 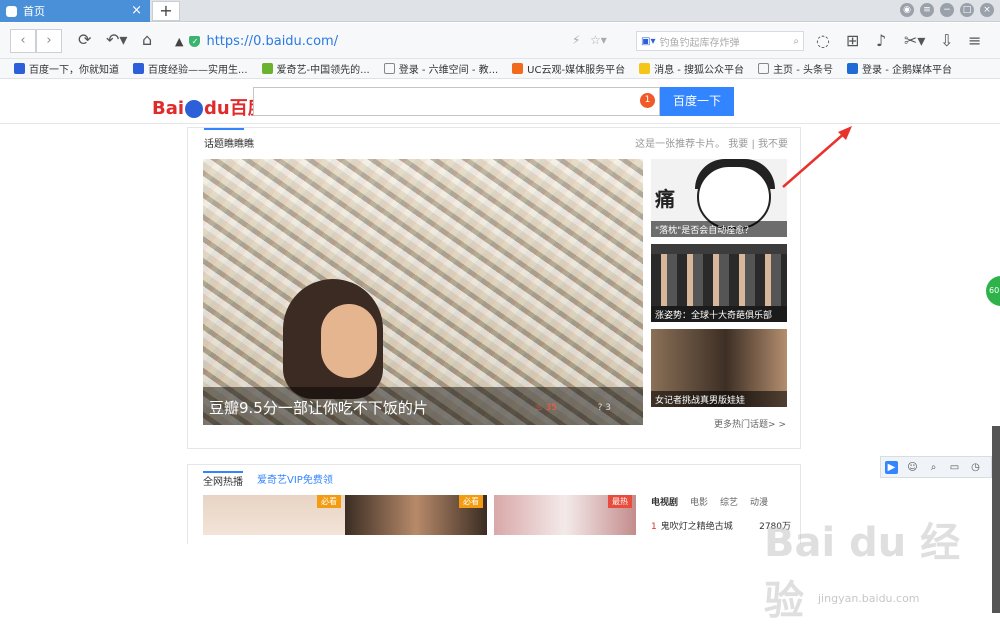 What do you see at coordinates (500, 11) in the screenshot?
I see `tab-bar: 首页 × + ◉ ≡ − □ ×` at bounding box center [500, 11].